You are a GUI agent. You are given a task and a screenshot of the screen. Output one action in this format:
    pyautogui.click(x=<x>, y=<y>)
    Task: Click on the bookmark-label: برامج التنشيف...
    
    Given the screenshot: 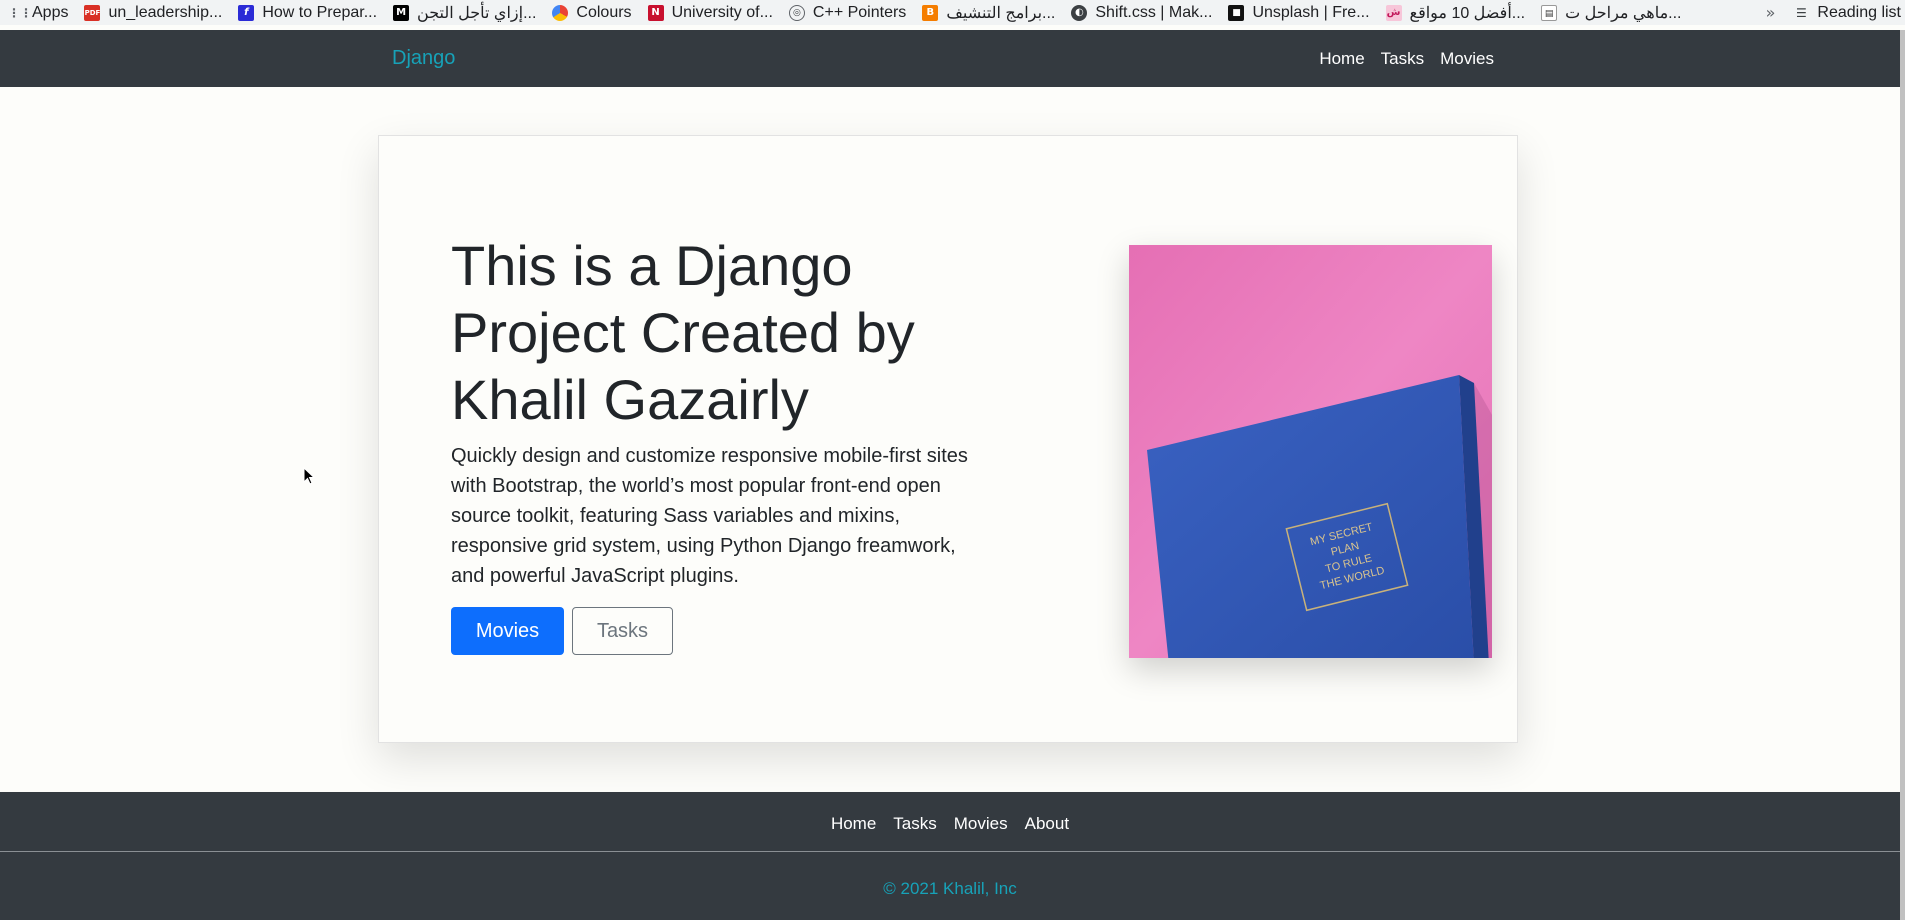 What is the action you would take?
    pyautogui.click(x=1001, y=13)
    